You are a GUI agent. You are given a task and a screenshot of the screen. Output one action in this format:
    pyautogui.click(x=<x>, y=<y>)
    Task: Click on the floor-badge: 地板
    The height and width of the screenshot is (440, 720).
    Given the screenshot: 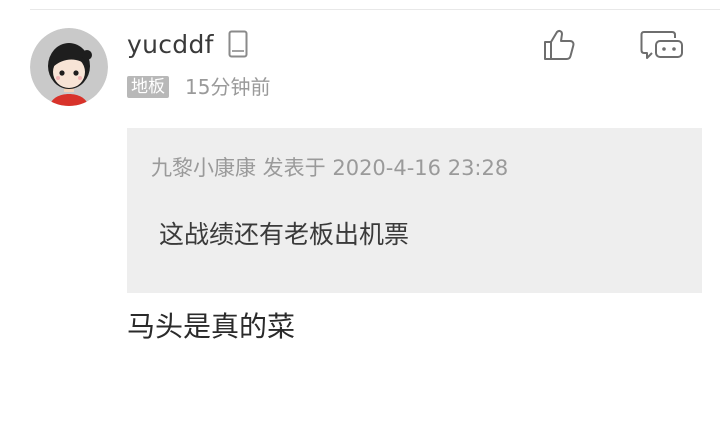 What is the action you would take?
    pyautogui.click(x=148, y=87)
    